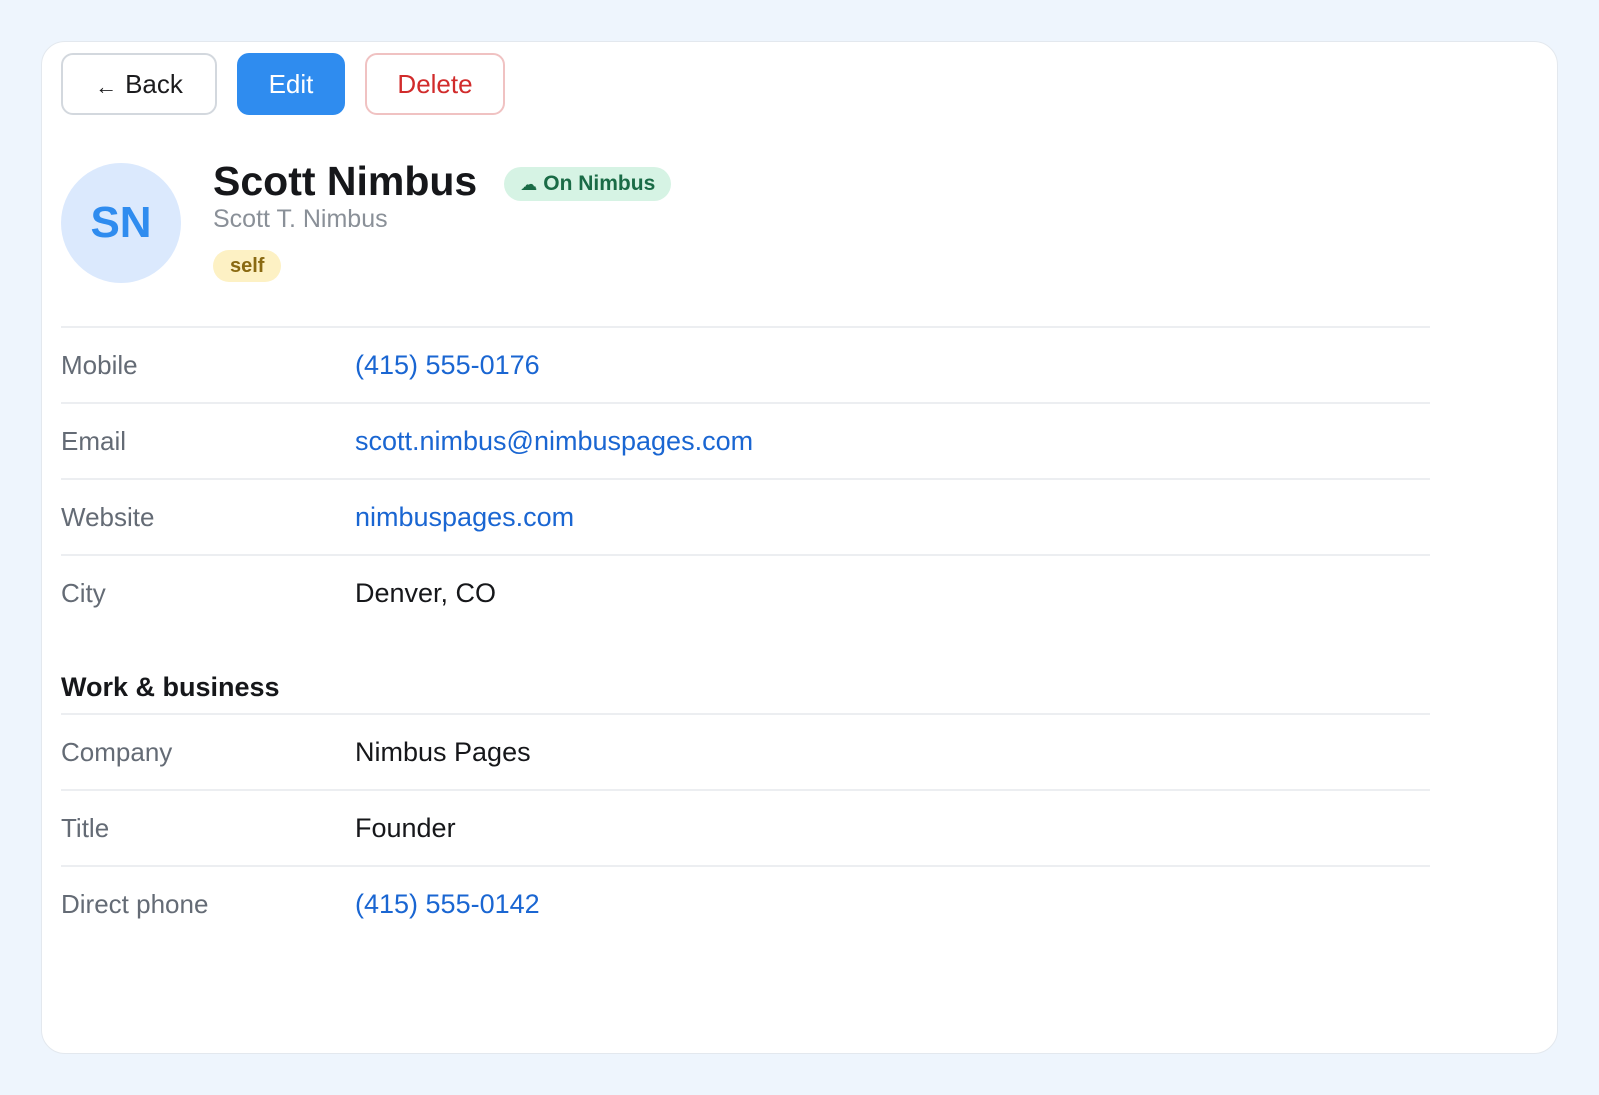 The height and width of the screenshot is (1095, 1599). I want to click on detail-row-city: City Denver, CO, so click(745, 592).